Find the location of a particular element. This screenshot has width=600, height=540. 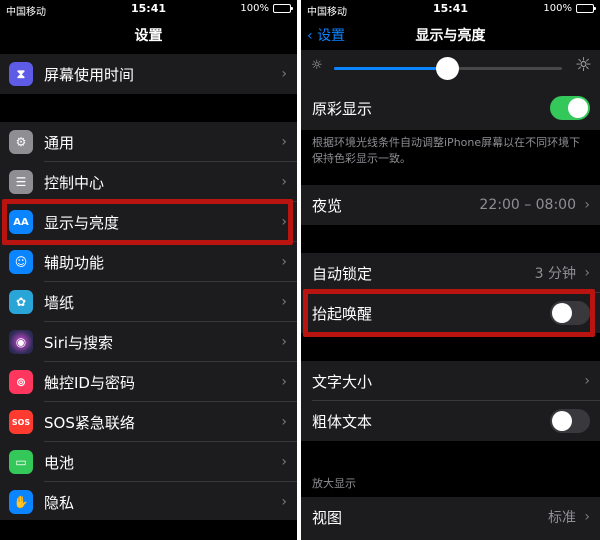

hand-icon: ✋ is located at coordinates (21, 502).